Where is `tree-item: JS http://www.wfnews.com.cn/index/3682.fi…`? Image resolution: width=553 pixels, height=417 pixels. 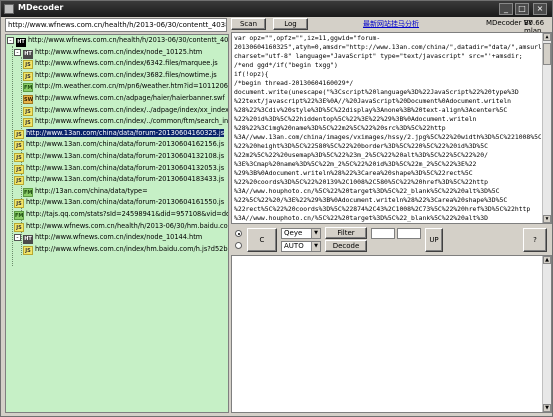 tree-item: JS http://www.wfnews.com.cn/index/3682.fi… is located at coordinates (120, 75).